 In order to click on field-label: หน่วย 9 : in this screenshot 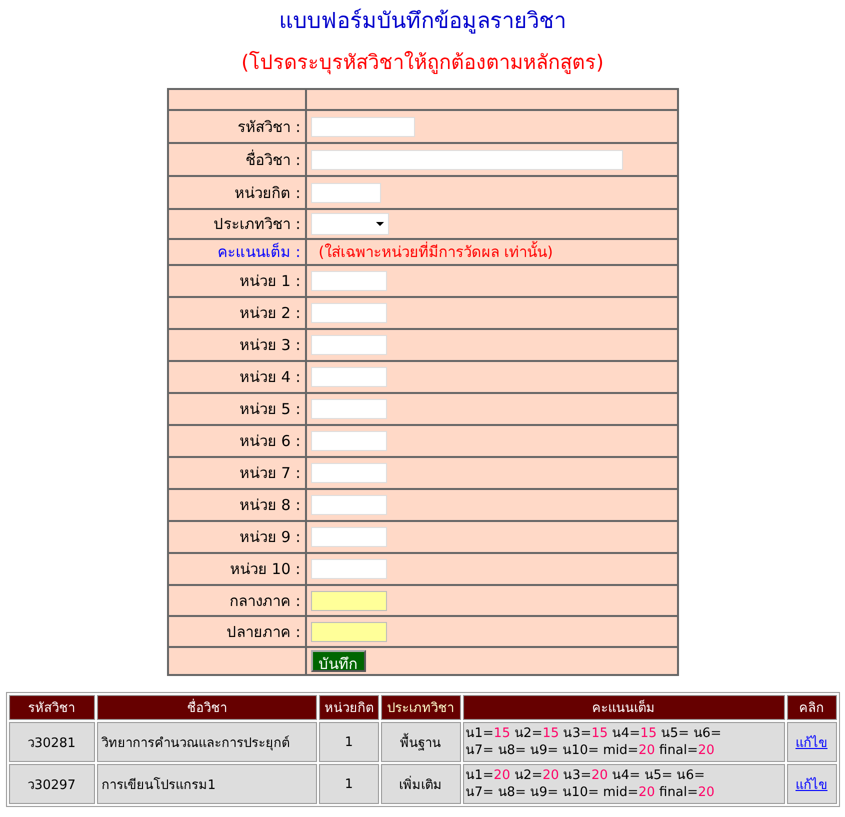, I will do `click(269, 537)`.